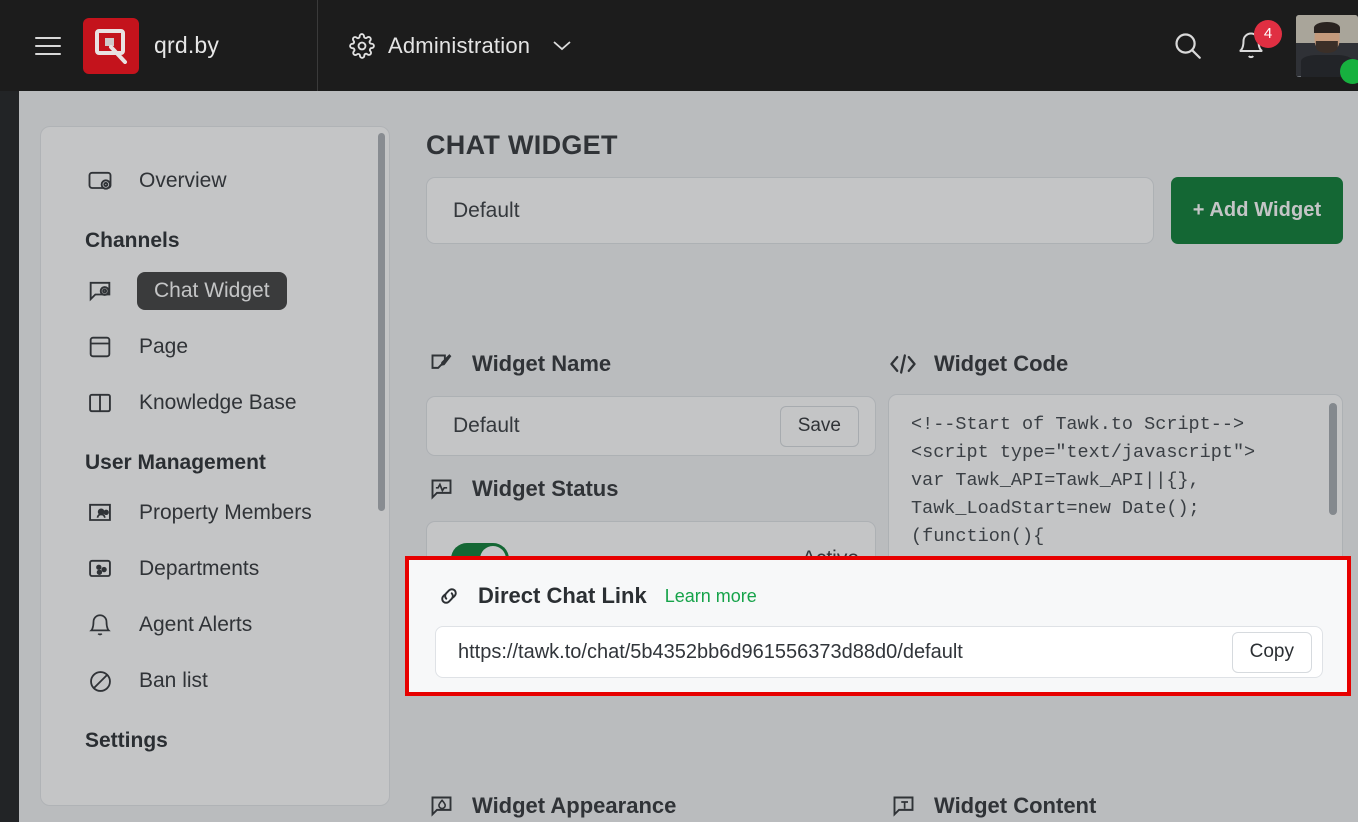 This screenshot has width=1358, height=822. I want to click on text-box-icon, so click(903, 806).